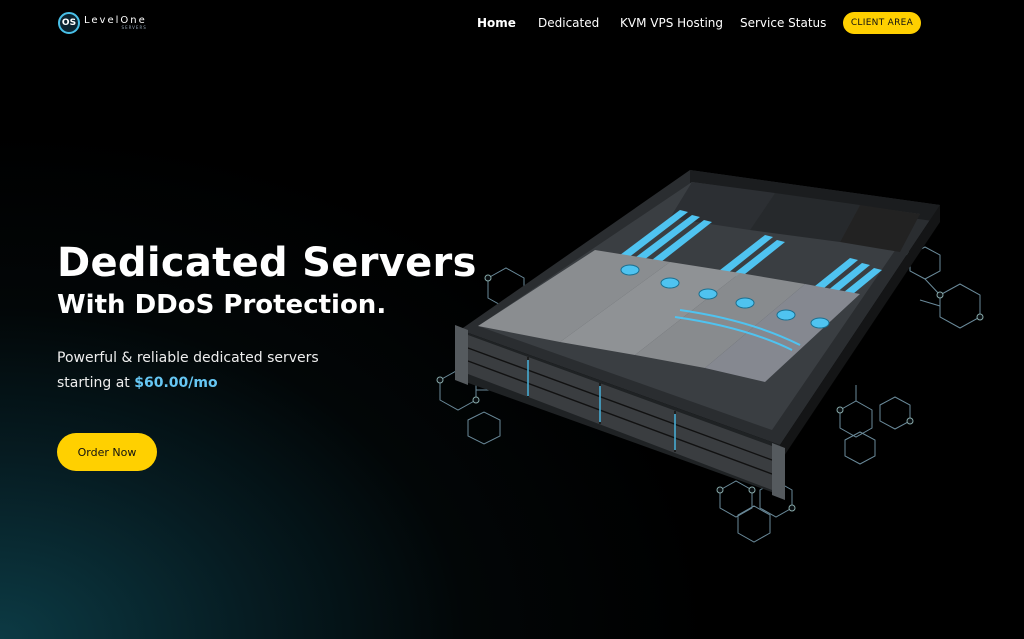  Describe the element at coordinates (568, 23) in the screenshot. I see `nav-dedicated: Dedicated` at that location.